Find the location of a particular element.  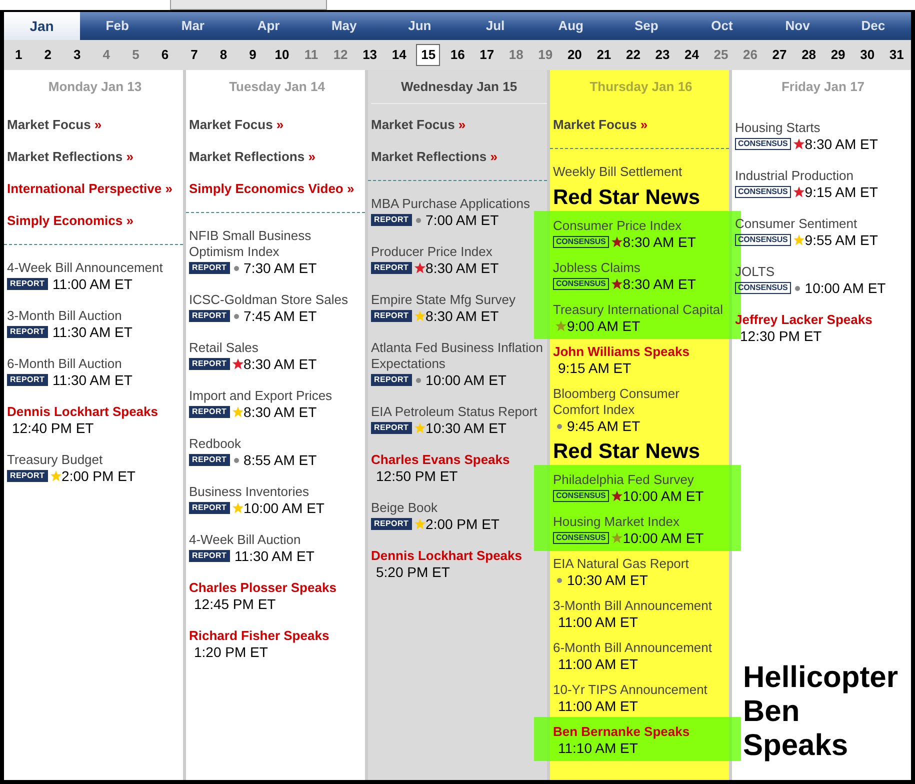

date-link: 1 is located at coordinates (19, 55).